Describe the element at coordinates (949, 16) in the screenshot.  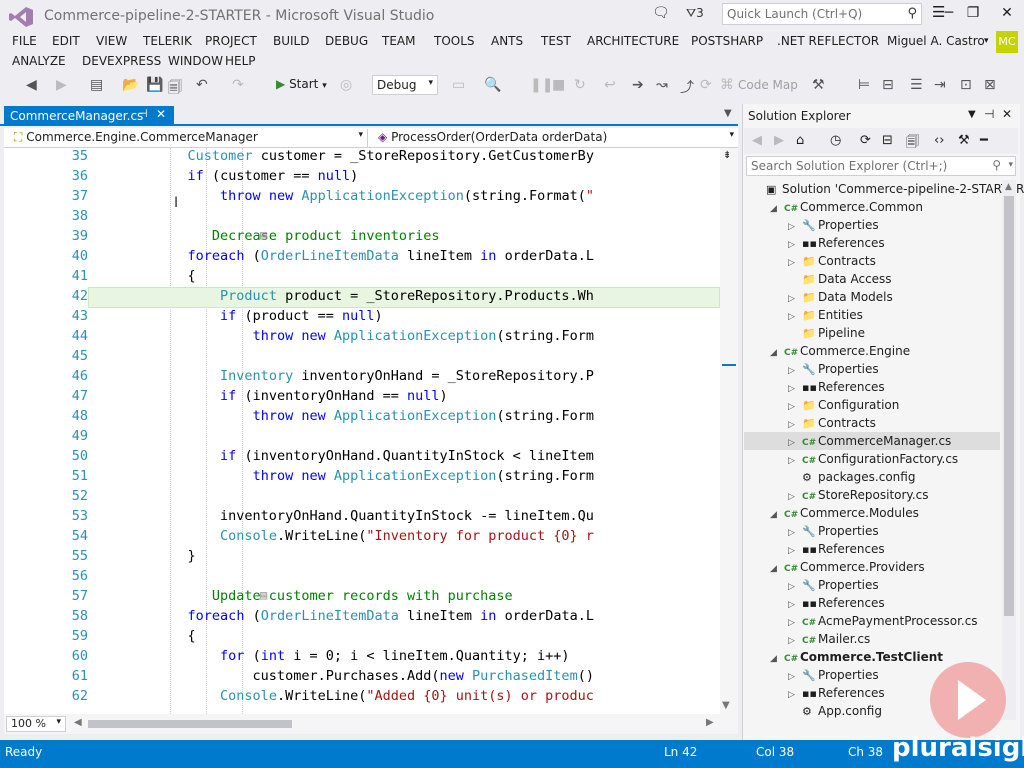
I see `minimize-button: ─` at that location.